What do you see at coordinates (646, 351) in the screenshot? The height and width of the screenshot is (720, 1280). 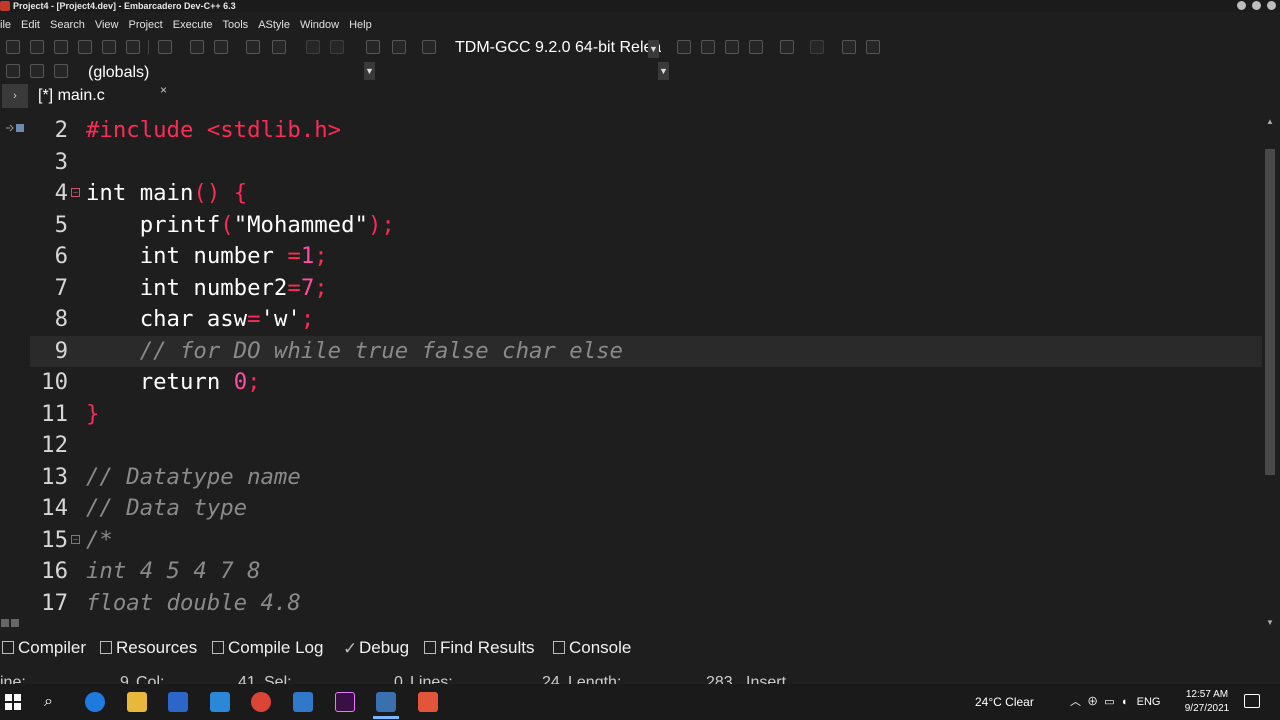 I see `code-line: 9 // for DO while true false char else` at bounding box center [646, 351].